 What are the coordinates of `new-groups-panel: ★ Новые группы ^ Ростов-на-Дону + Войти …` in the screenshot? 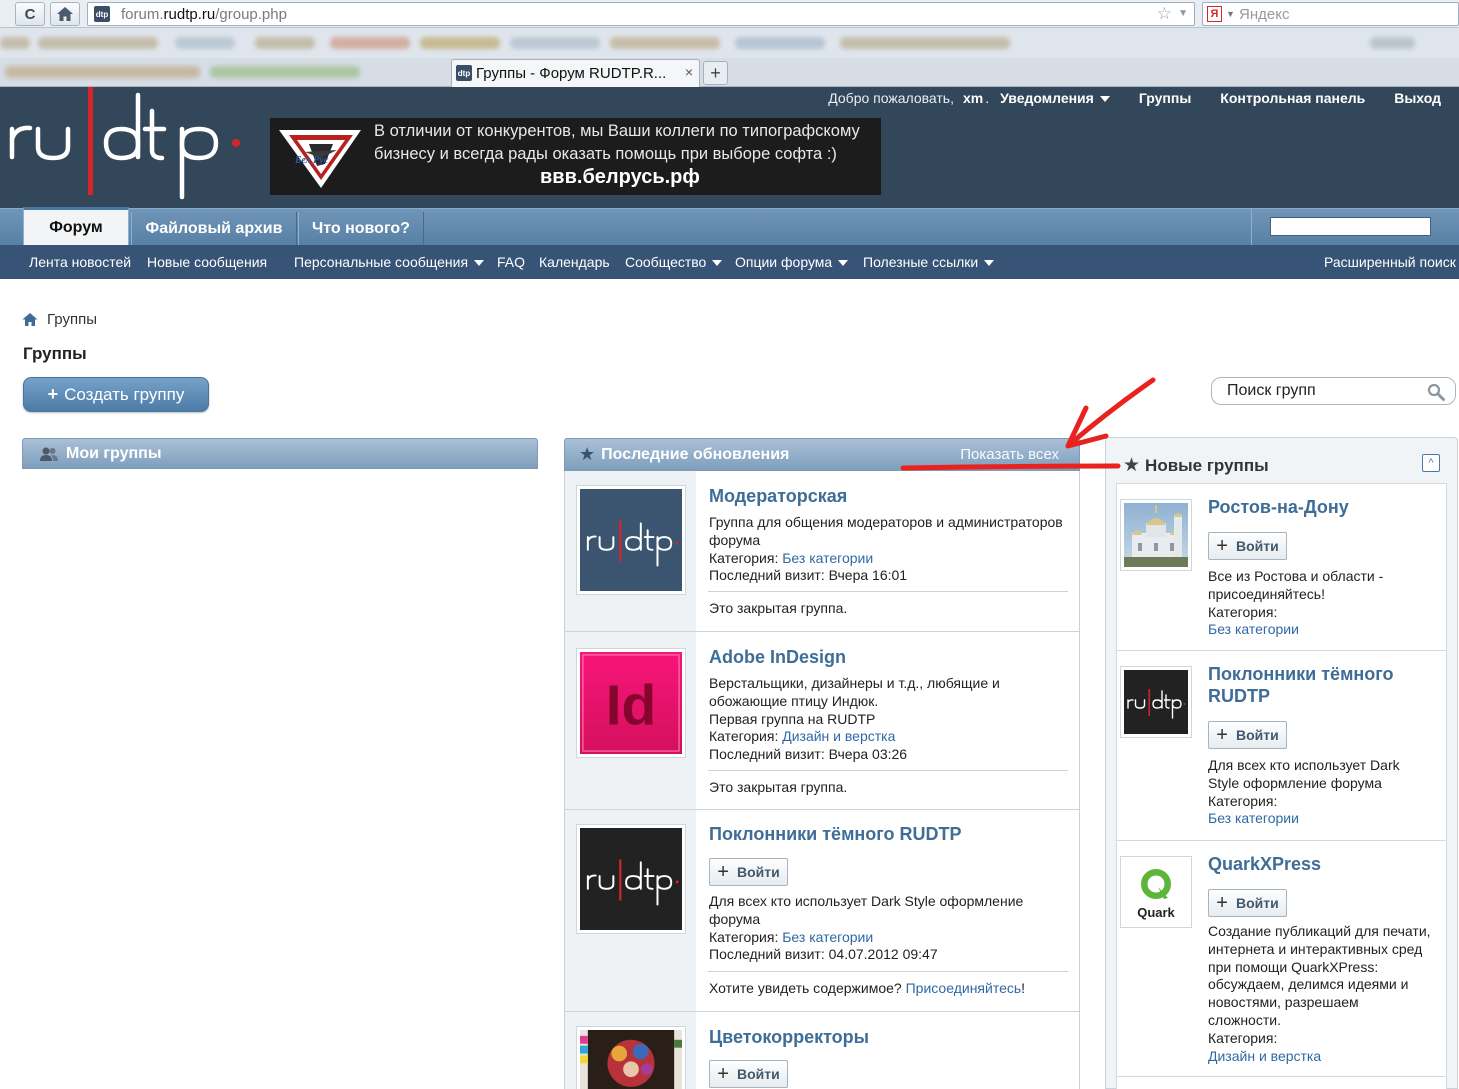 It's located at (1281, 763).